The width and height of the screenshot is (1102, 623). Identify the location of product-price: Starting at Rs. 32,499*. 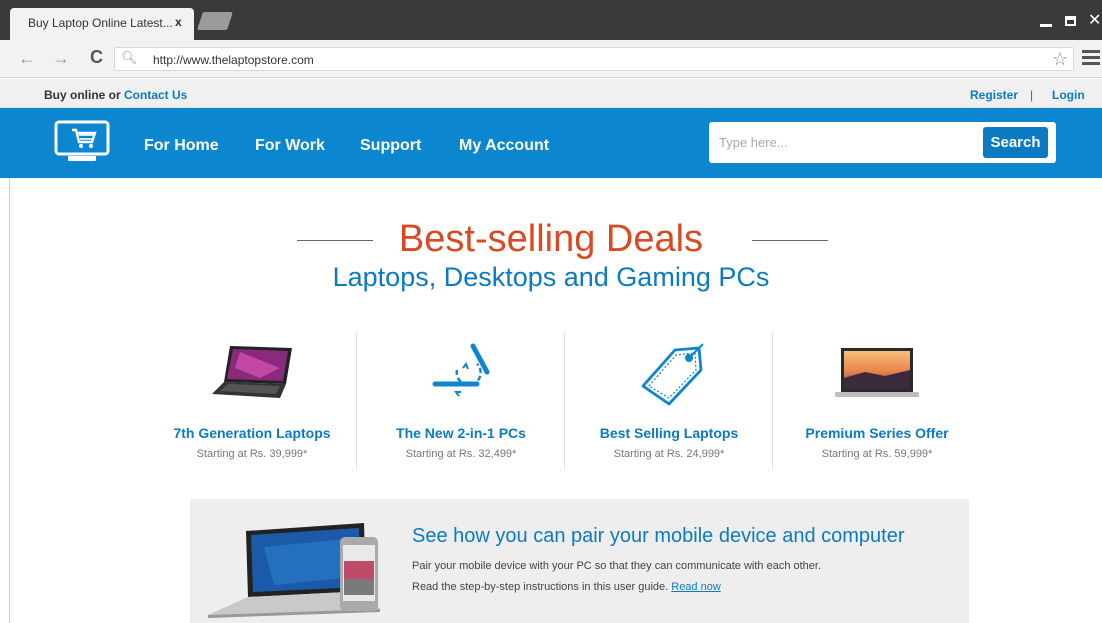
(461, 454).